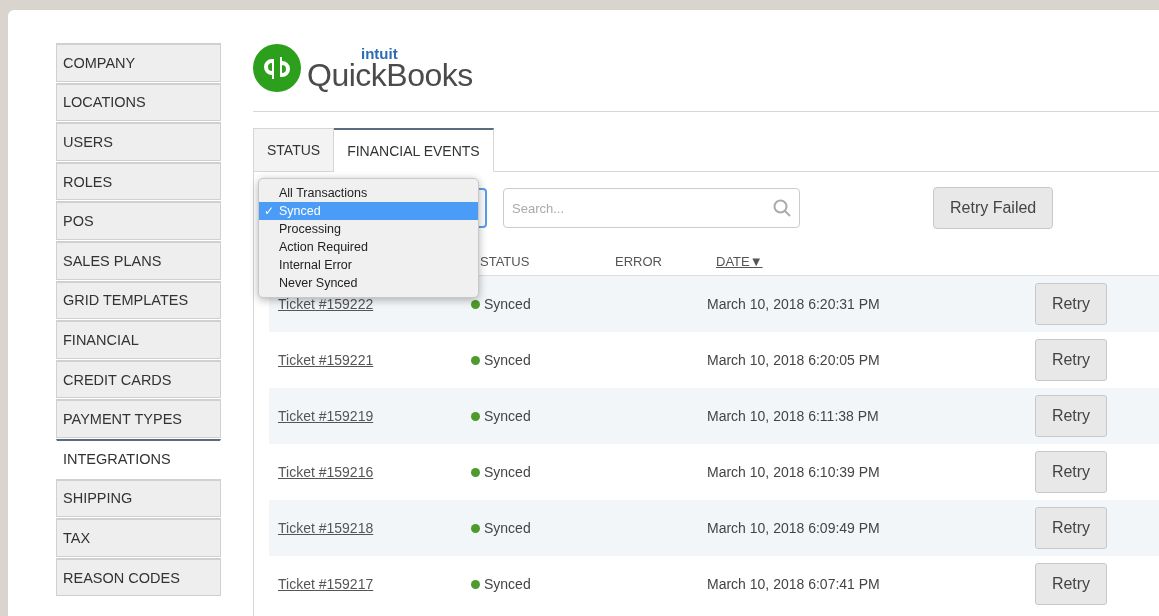 The image size is (1159, 616). I want to click on menu-option: Never Synced, so click(368, 283).